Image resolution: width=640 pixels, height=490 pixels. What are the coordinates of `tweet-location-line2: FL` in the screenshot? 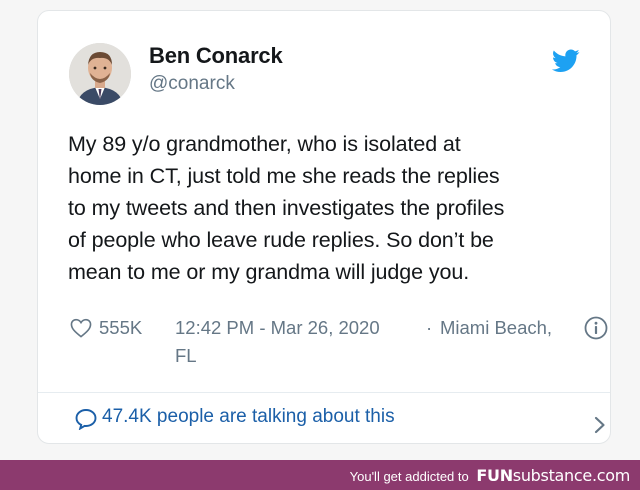 It's located at (186, 356).